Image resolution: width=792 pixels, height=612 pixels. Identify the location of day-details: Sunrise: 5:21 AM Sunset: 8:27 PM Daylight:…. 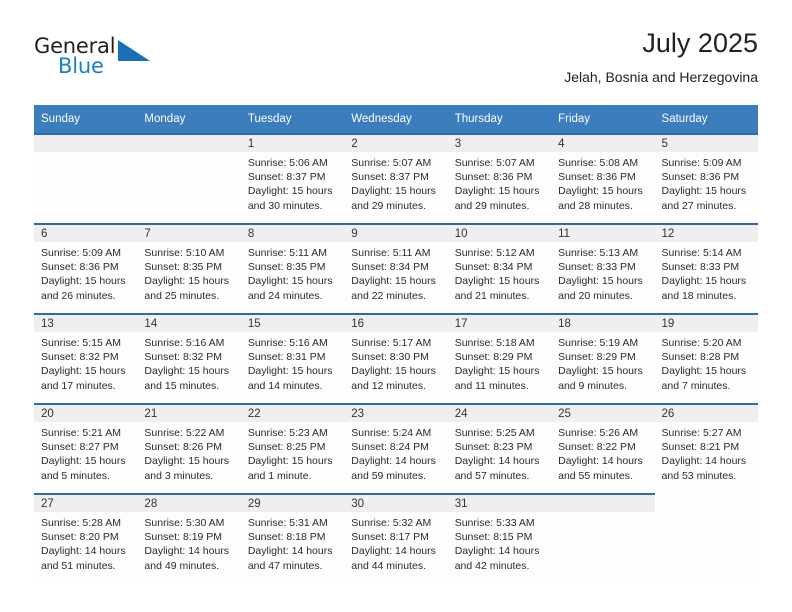
(85, 452).